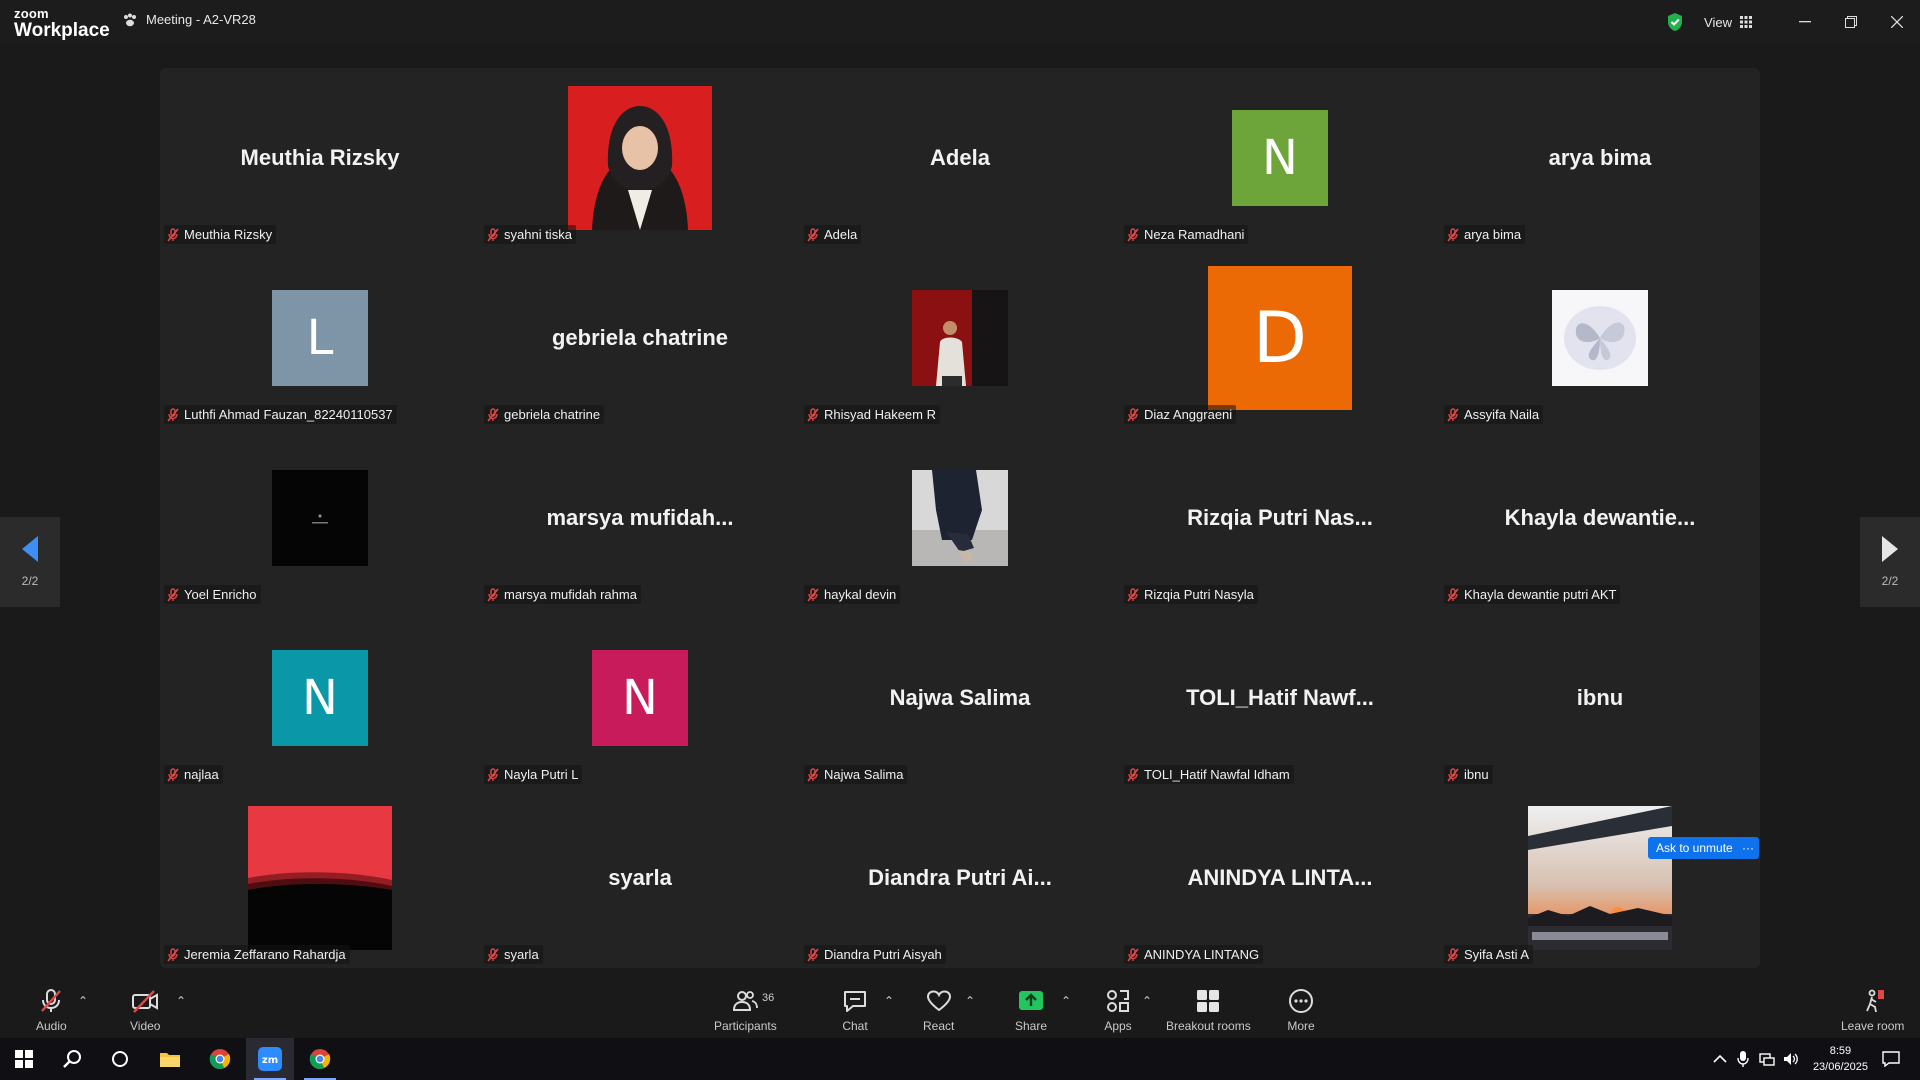 The image size is (1920, 1080). I want to click on close-button, so click(1897, 22).